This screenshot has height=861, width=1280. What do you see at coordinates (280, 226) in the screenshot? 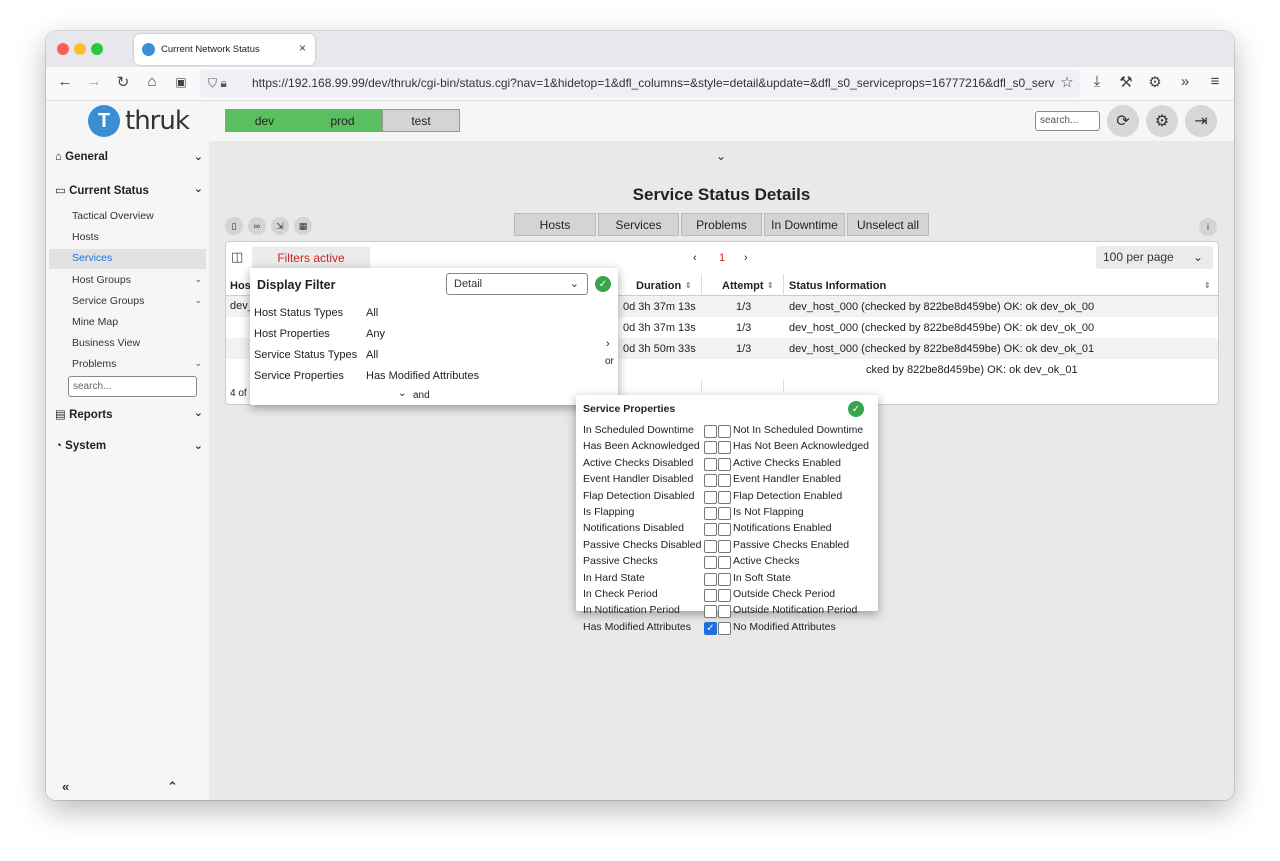
I see `export-icon: ⇲` at bounding box center [280, 226].